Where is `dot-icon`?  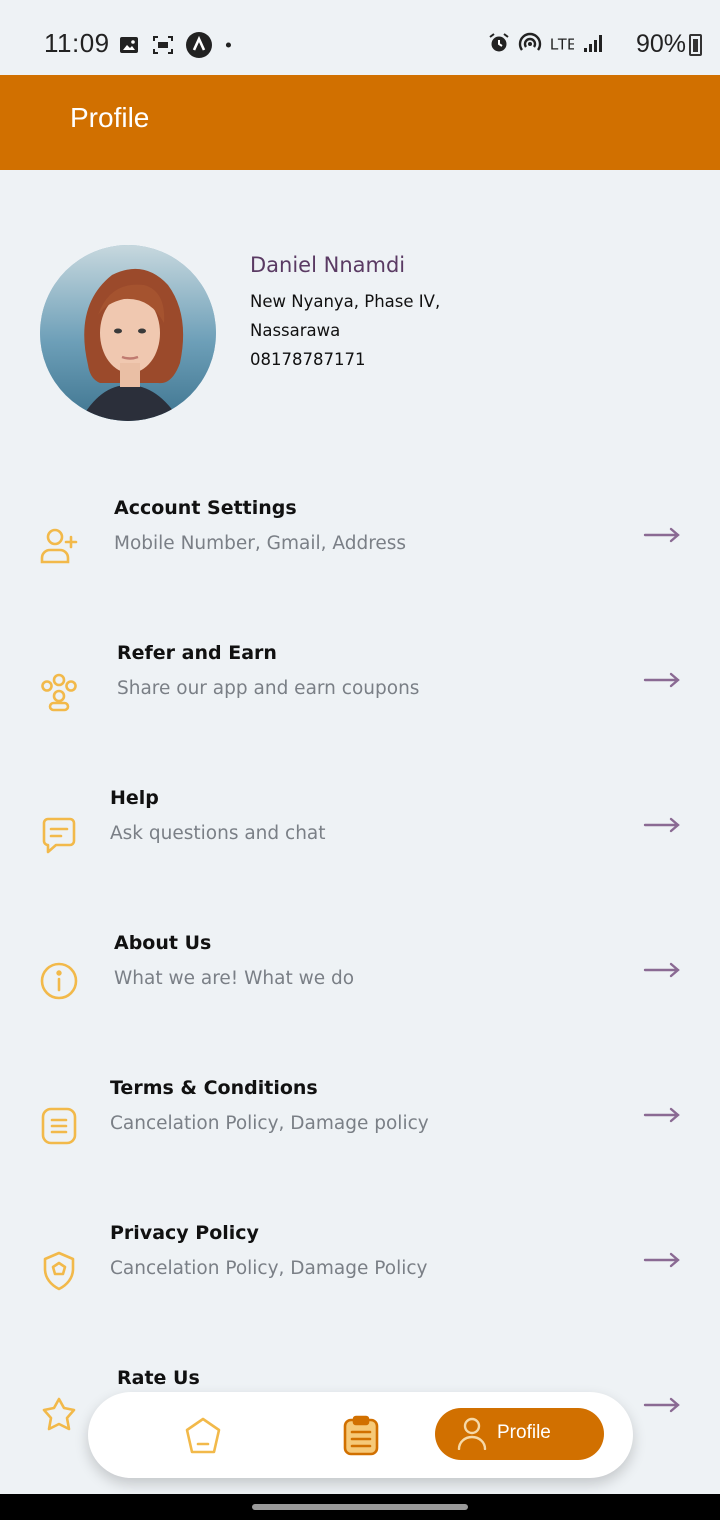
dot-icon is located at coordinates (228, 45).